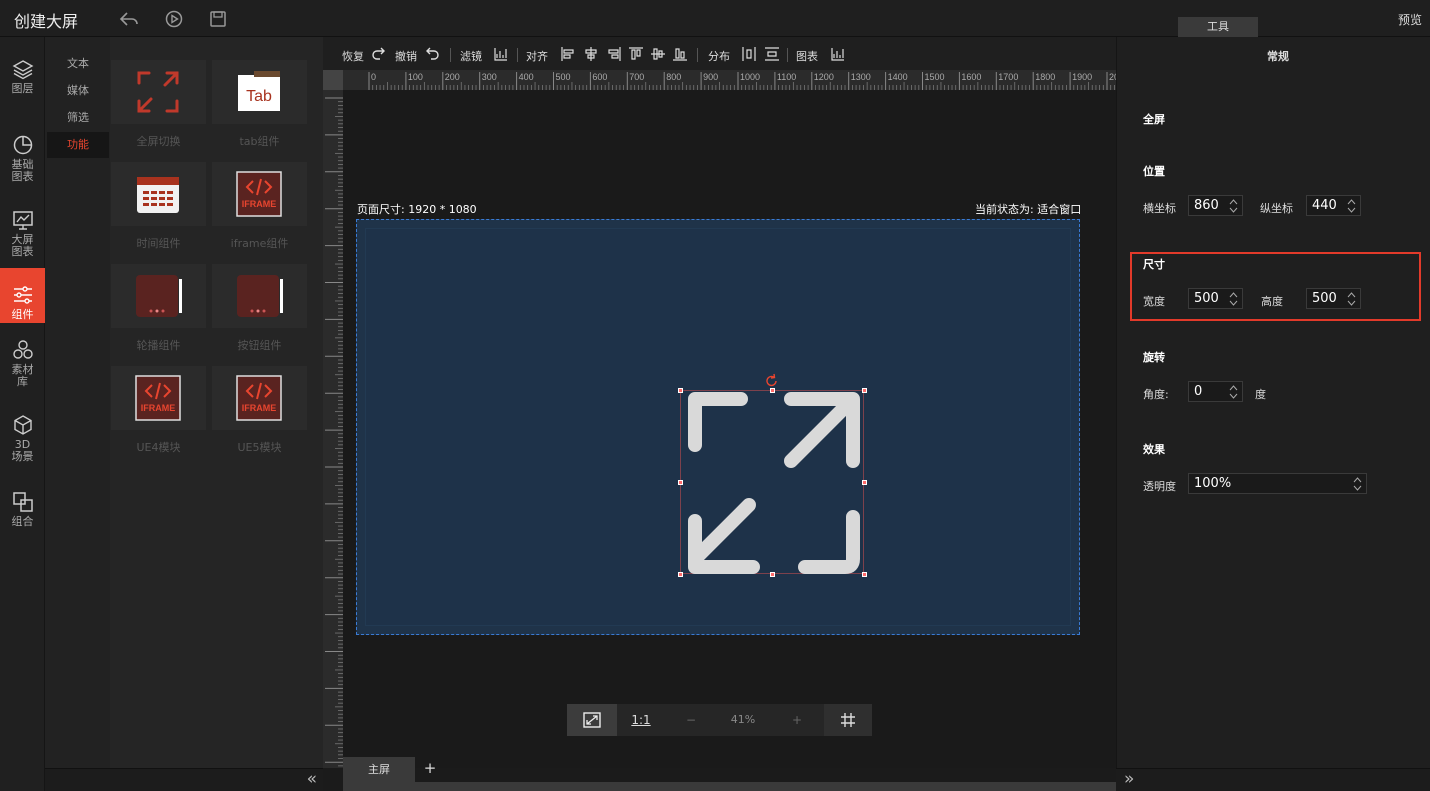 The height and width of the screenshot is (791, 1430). I want to click on distribute-h-icon, so click(749, 54).